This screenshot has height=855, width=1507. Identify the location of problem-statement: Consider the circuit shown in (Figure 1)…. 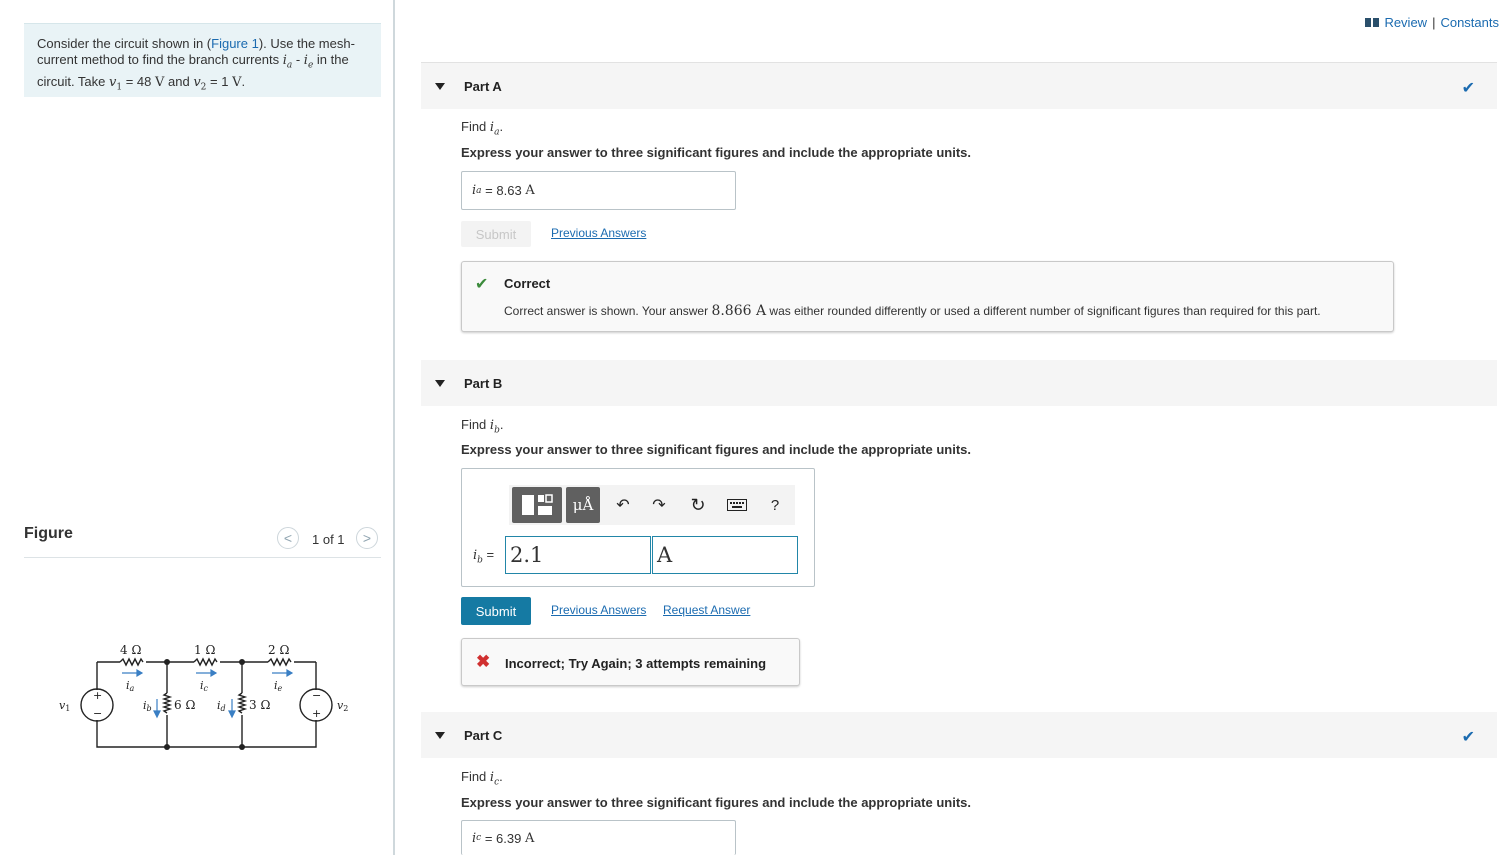
(202, 60).